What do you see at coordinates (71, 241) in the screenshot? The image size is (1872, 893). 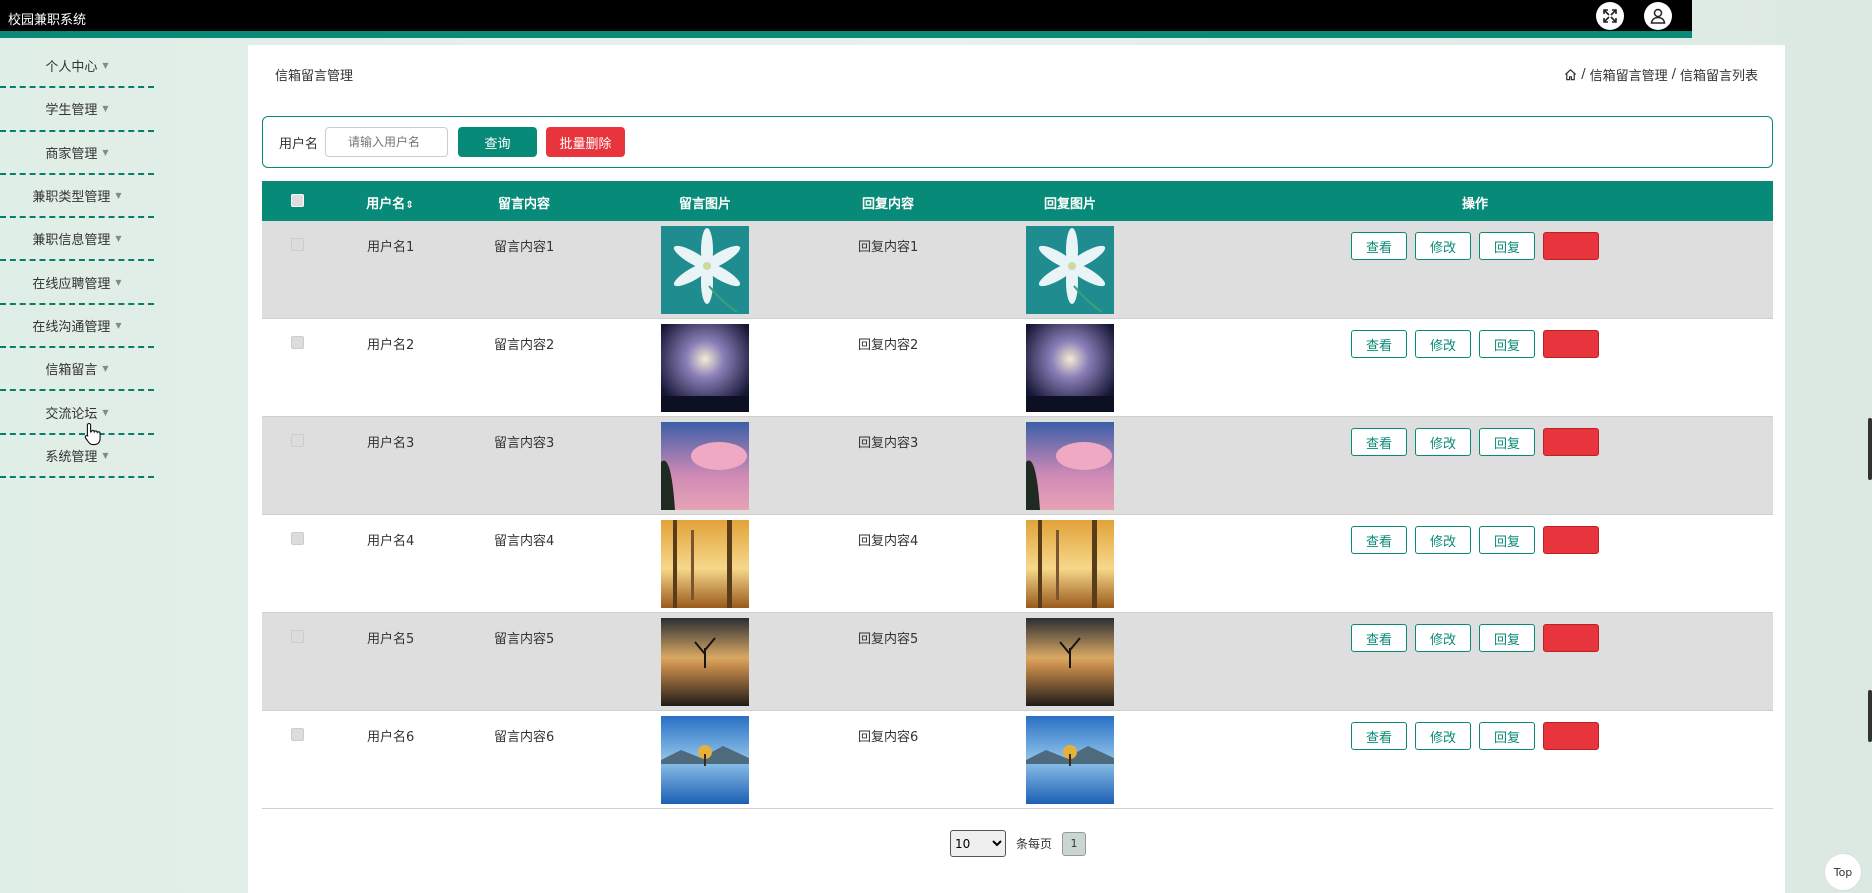 I see `sidebar-item-label: 兼职信息管理` at bounding box center [71, 241].